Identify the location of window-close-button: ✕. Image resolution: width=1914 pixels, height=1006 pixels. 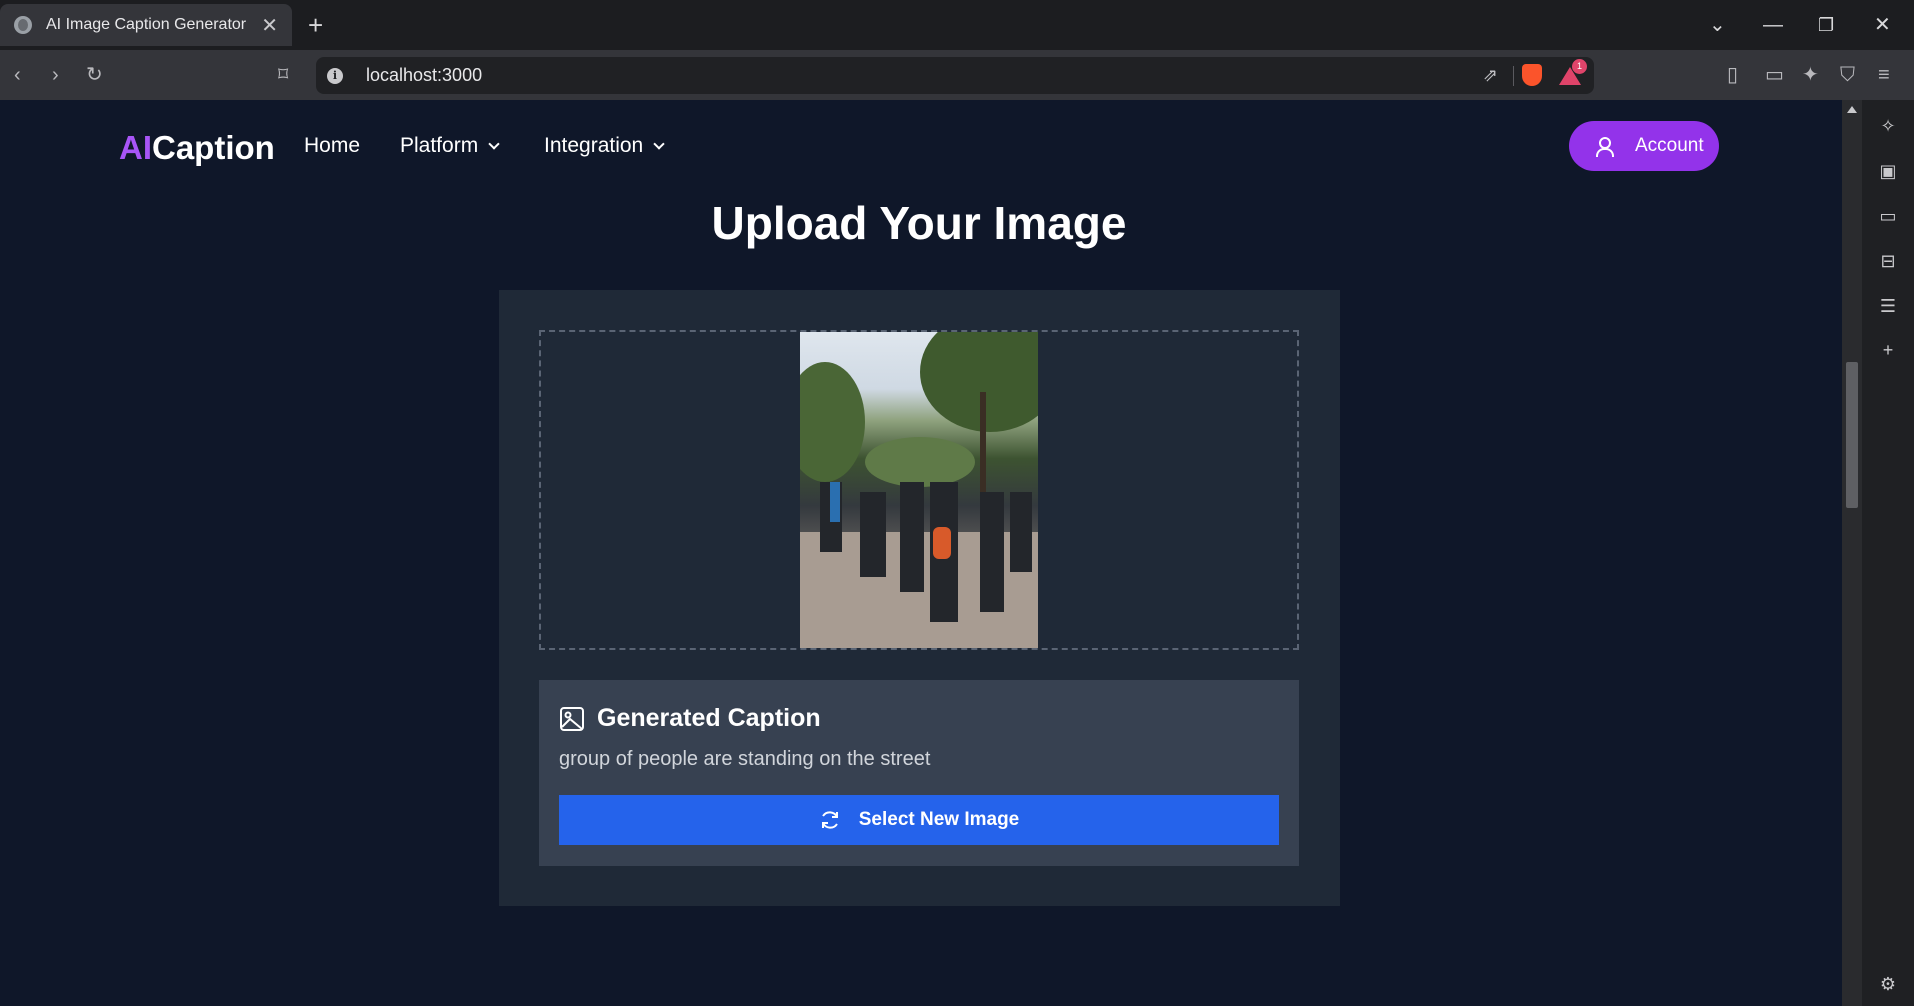
(1882, 25).